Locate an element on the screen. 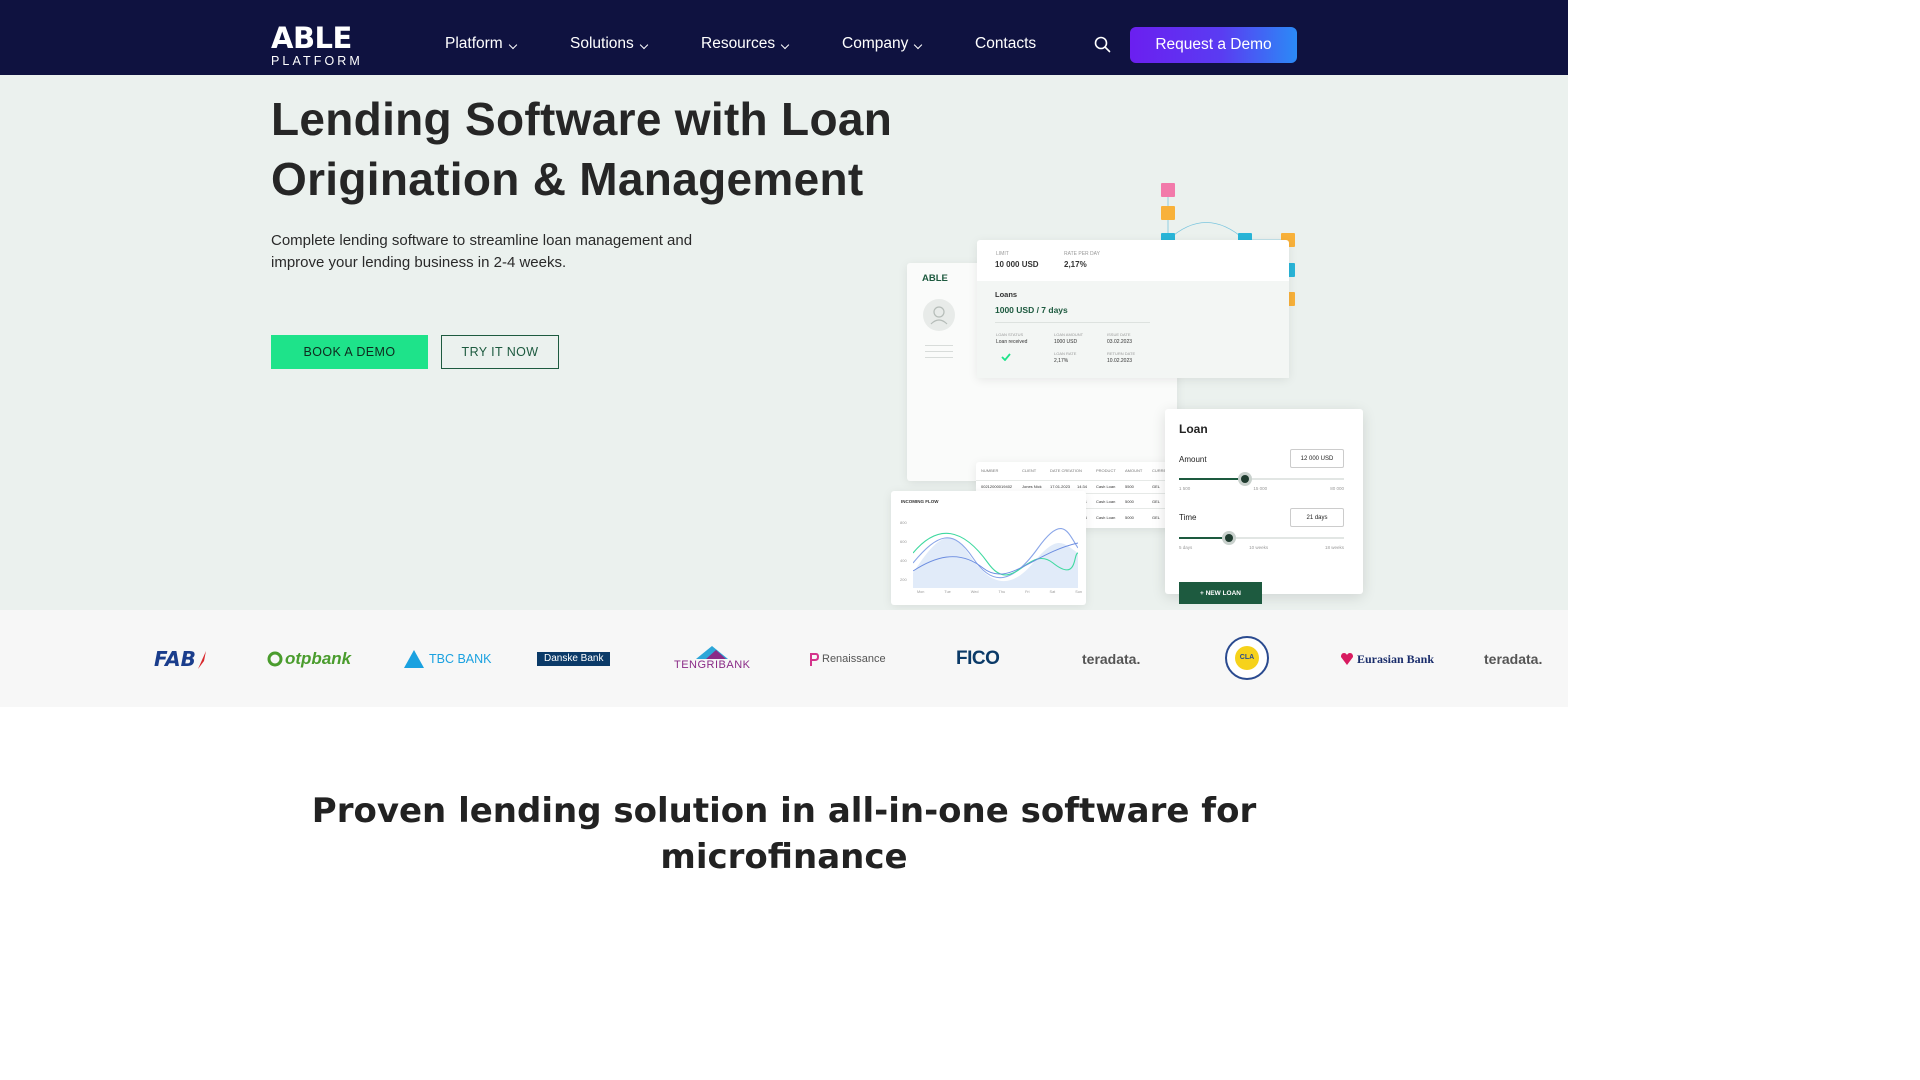 This screenshot has width=1920, height=1080. table-cell: 00212000019402 is located at coordinates (997, 486).